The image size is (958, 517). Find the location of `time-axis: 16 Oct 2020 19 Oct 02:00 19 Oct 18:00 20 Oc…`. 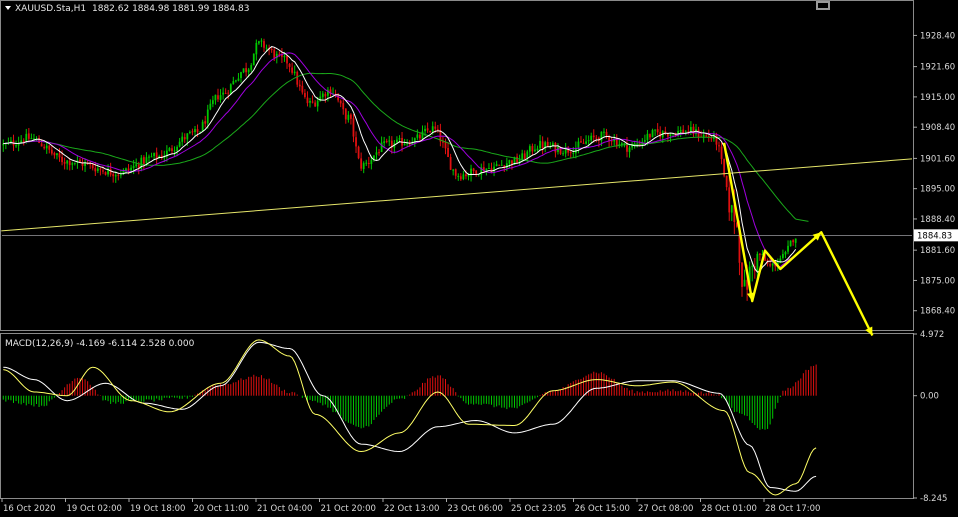

time-axis: 16 Oct 2020 19 Oct 02:00 19 Oct 18:00 20 Oc… is located at coordinates (410, 506).